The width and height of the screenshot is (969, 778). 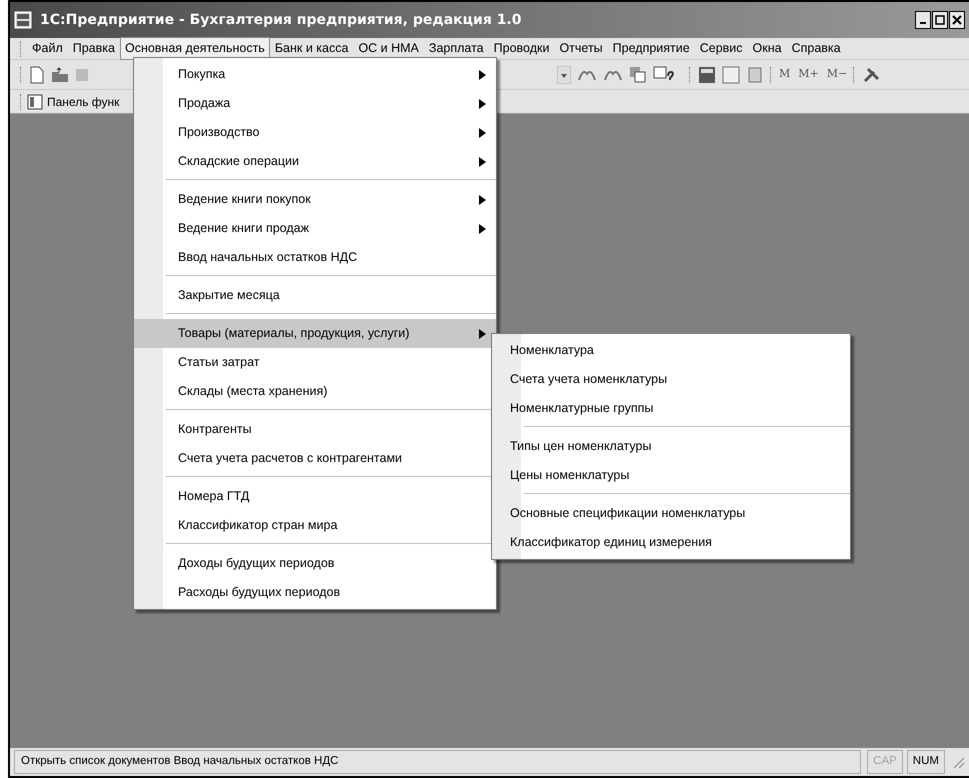 What do you see at coordinates (315, 161) in the screenshot?
I see `menu-item: Складские операции` at bounding box center [315, 161].